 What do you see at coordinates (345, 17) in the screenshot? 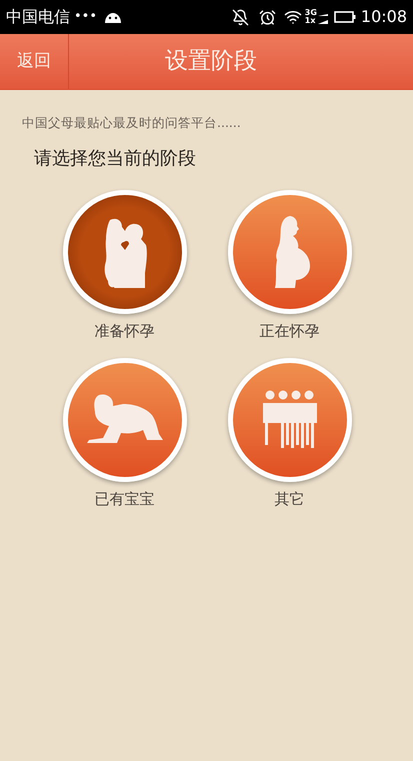
I see `battery-icon` at bounding box center [345, 17].